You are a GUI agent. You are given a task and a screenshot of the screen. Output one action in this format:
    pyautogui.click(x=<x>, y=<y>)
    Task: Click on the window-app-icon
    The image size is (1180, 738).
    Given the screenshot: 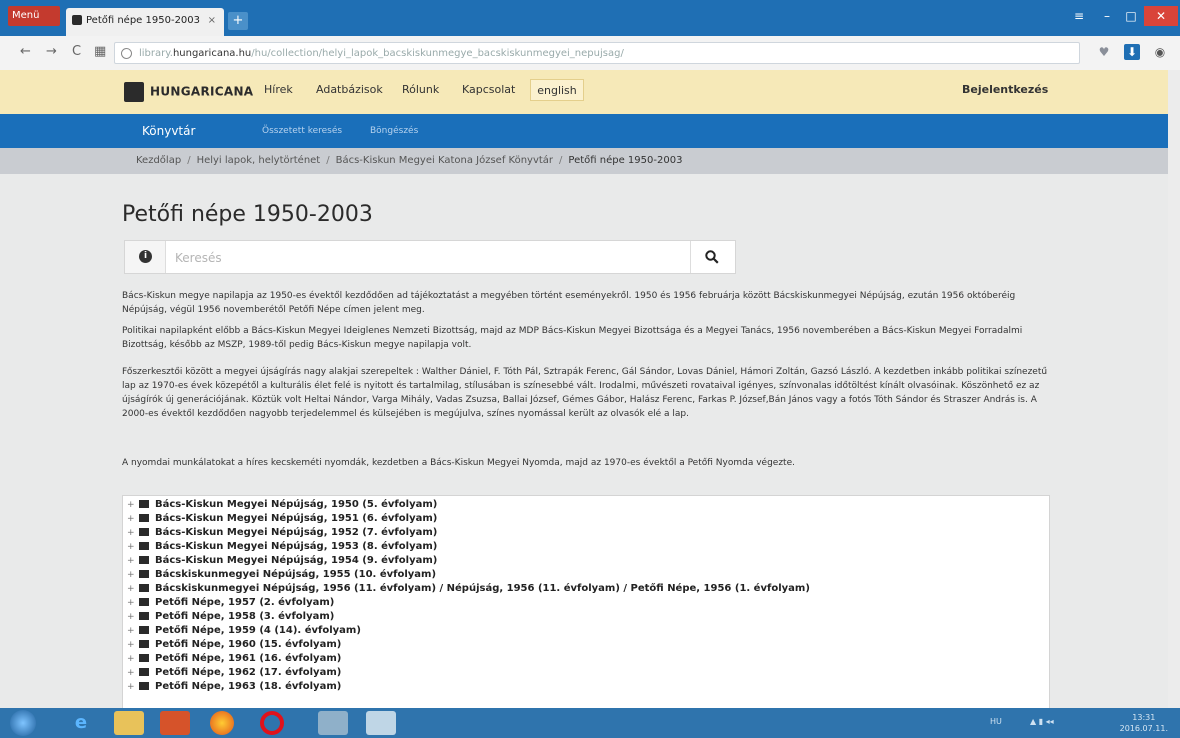 What is the action you would take?
    pyautogui.click(x=381, y=723)
    